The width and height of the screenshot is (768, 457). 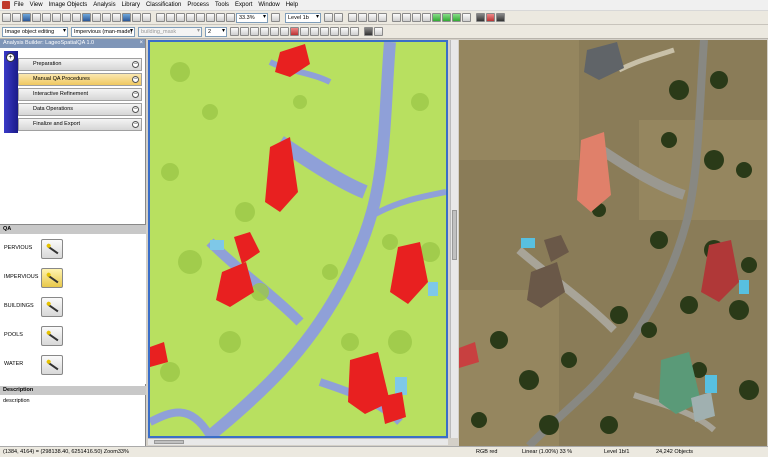 What do you see at coordinates (416, 17) in the screenshot?
I see `process-tree-icon` at bounding box center [416, 17].